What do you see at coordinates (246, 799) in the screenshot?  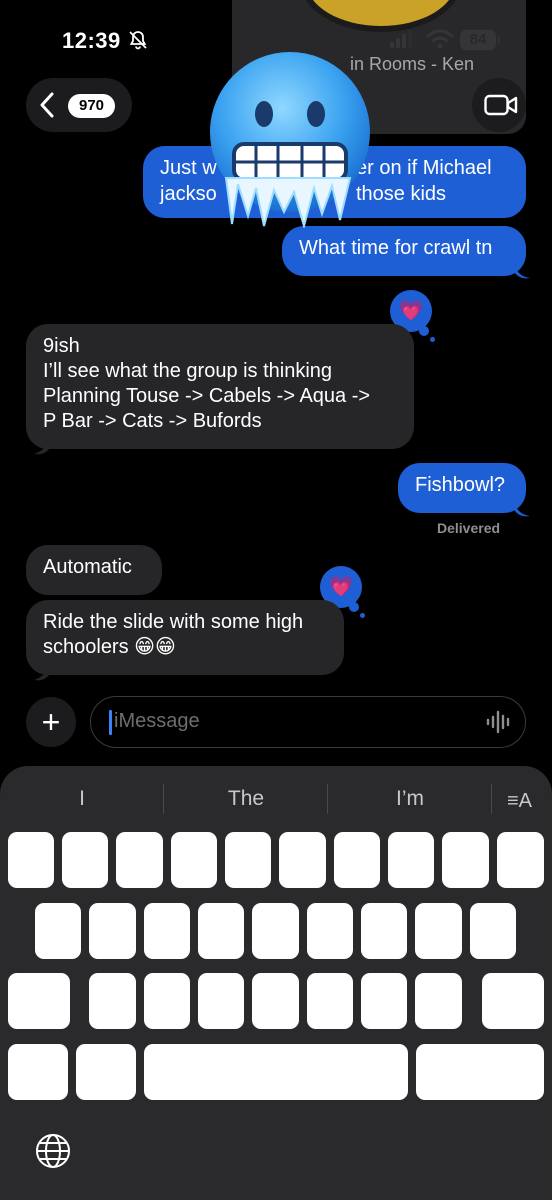 I see `suggestion-2: The` at bounding box center [246, 799].